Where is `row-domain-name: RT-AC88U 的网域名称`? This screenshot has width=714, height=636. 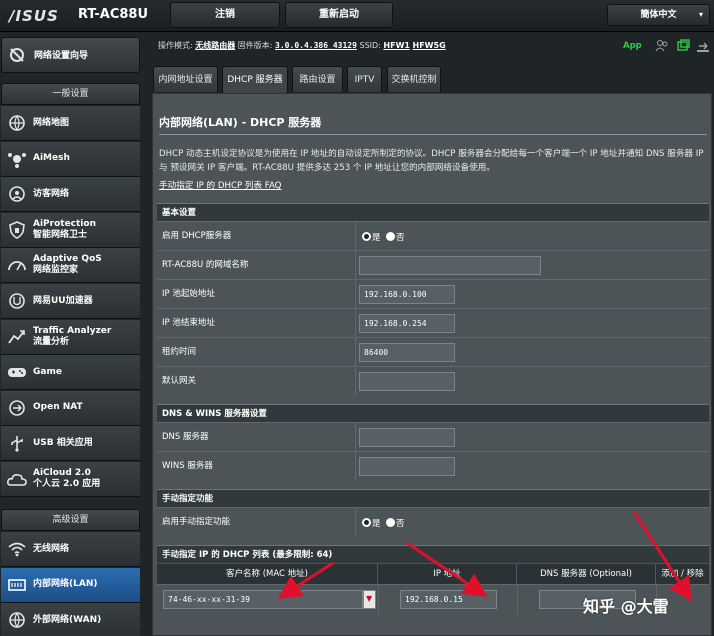 row-domain-name: RT-AC88U 的网域名称 is located at coordinates (433, 265).